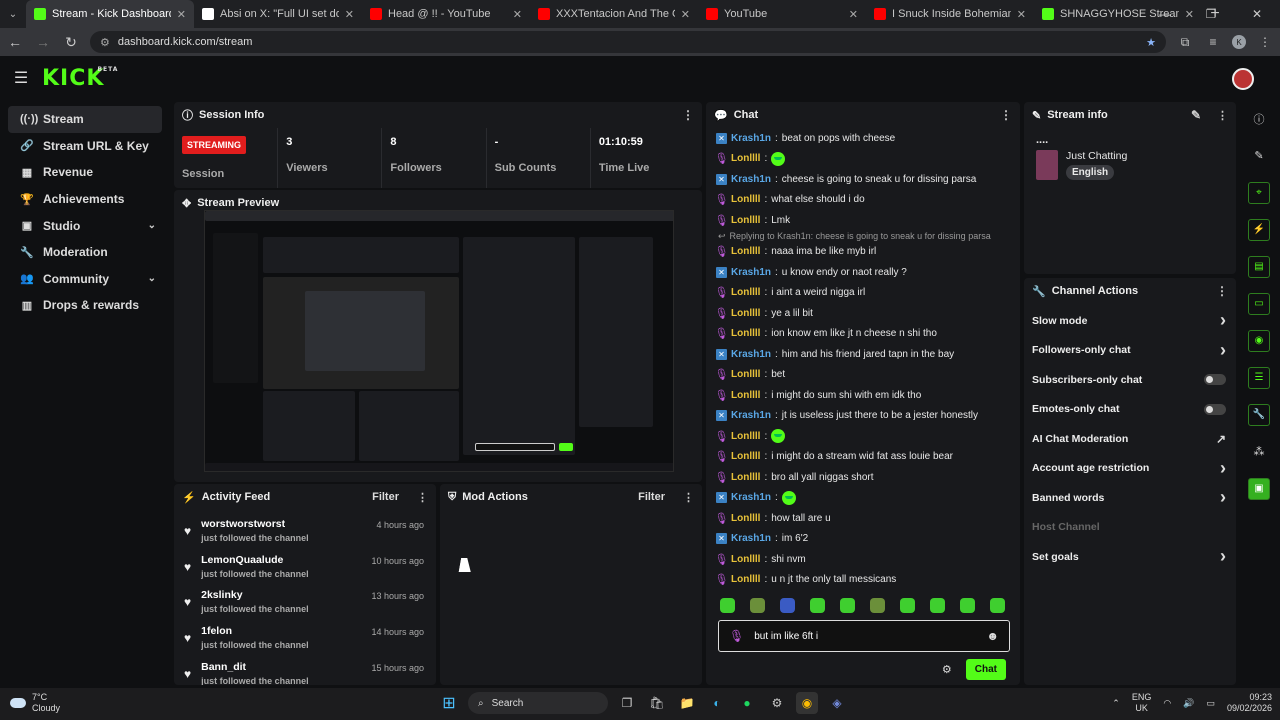 The height and width of the screenshot is (720, 1280). Describe the element at coordinates (862, 518) in the screenshot. I see `chat-message: 🎙 Lonllll: how tall are u` at that location.